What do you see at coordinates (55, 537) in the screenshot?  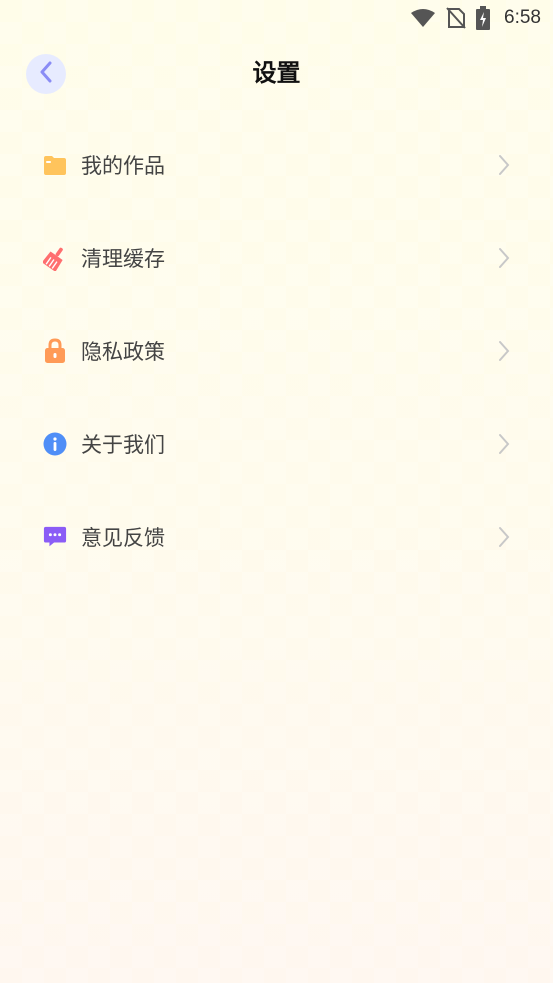 I see `feedback-icon` at bounding box center [55, 537].